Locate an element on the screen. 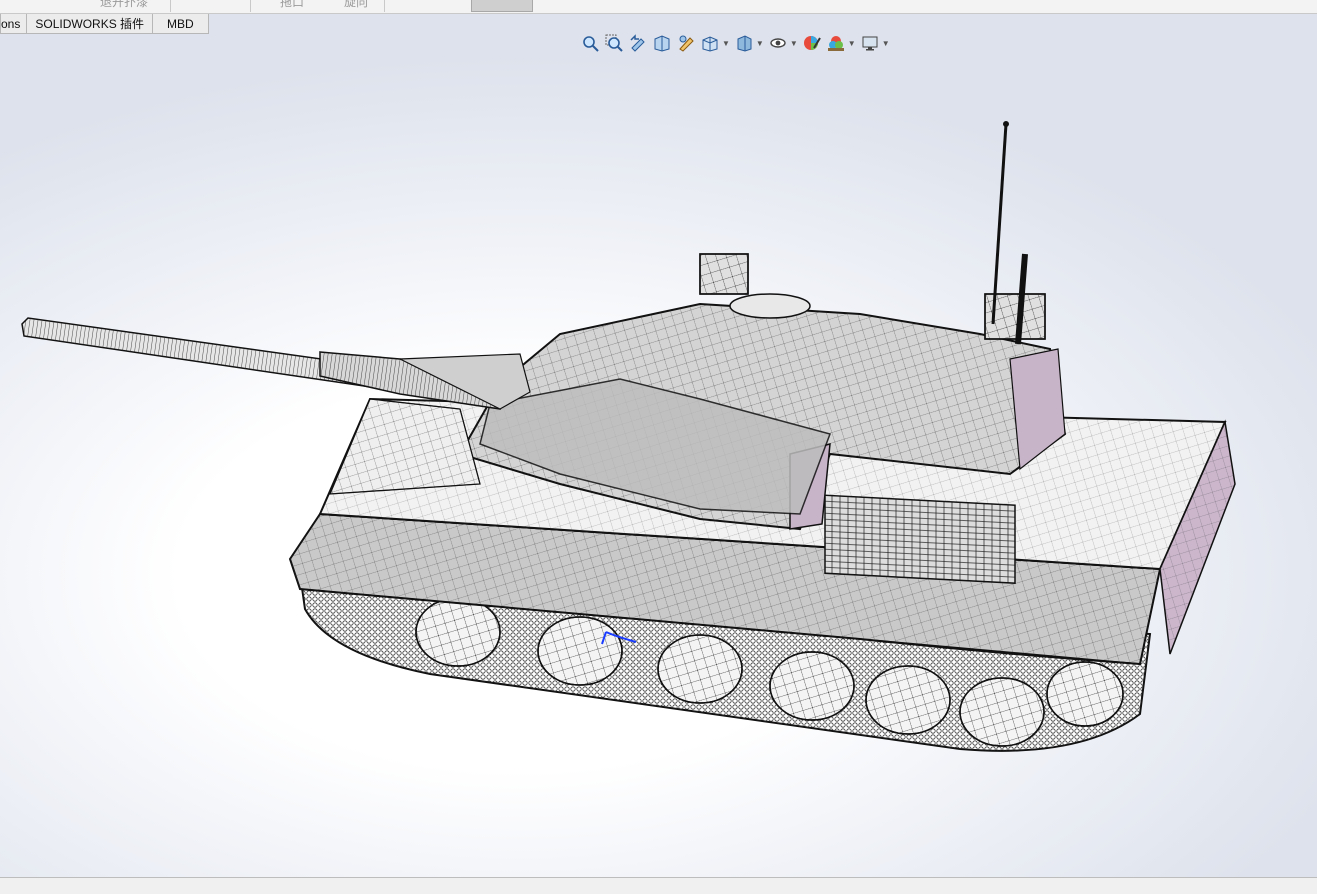 The image size is (1317, 894). engine-grill is located at coordinates (920, 539).